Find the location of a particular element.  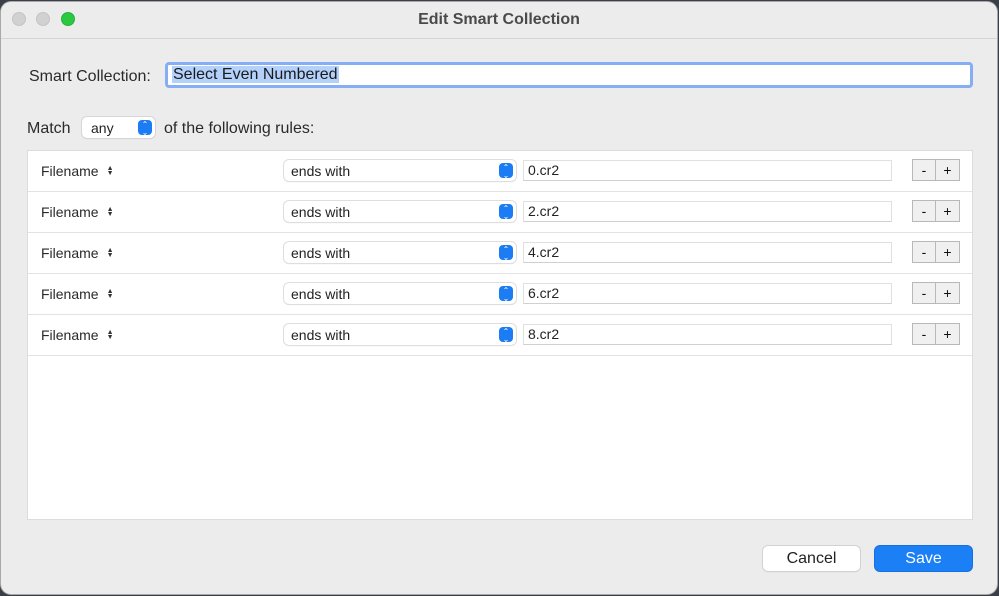

match-select: any ⌃ ⌃ is located at coordinates (118, 127).